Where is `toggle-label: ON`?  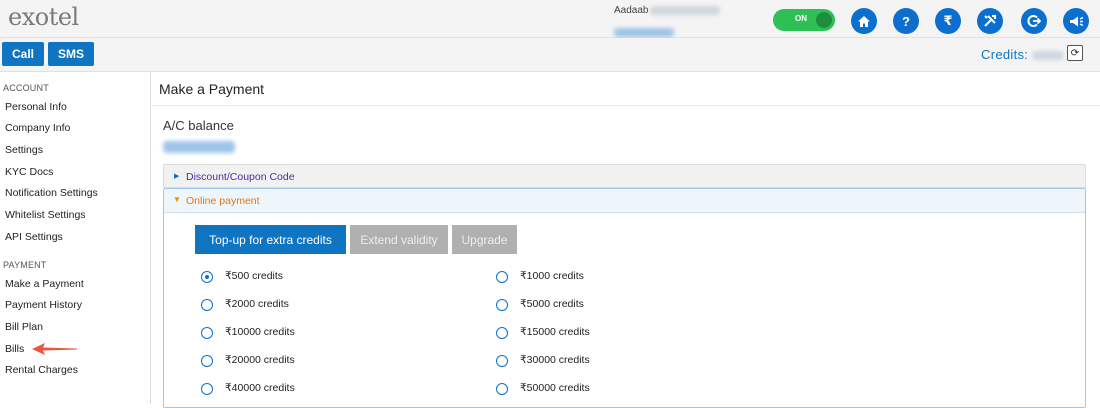
toggle-label: ON is located at coordinates (801, 18).